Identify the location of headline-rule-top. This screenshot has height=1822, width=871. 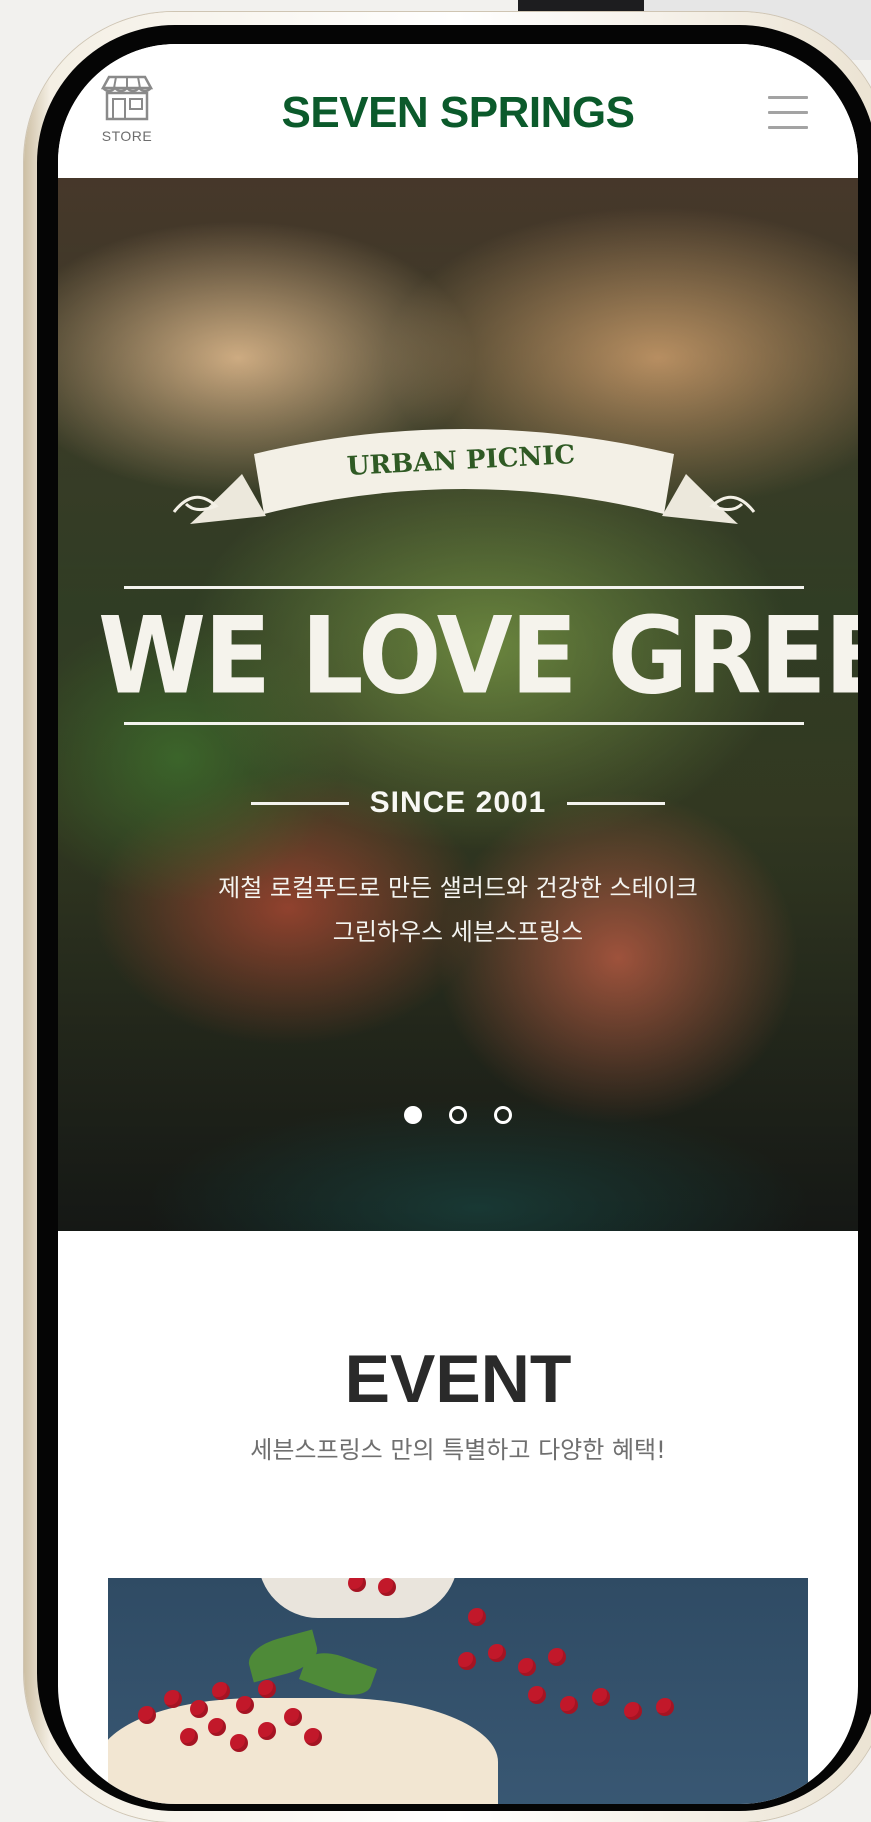
(464, 587).